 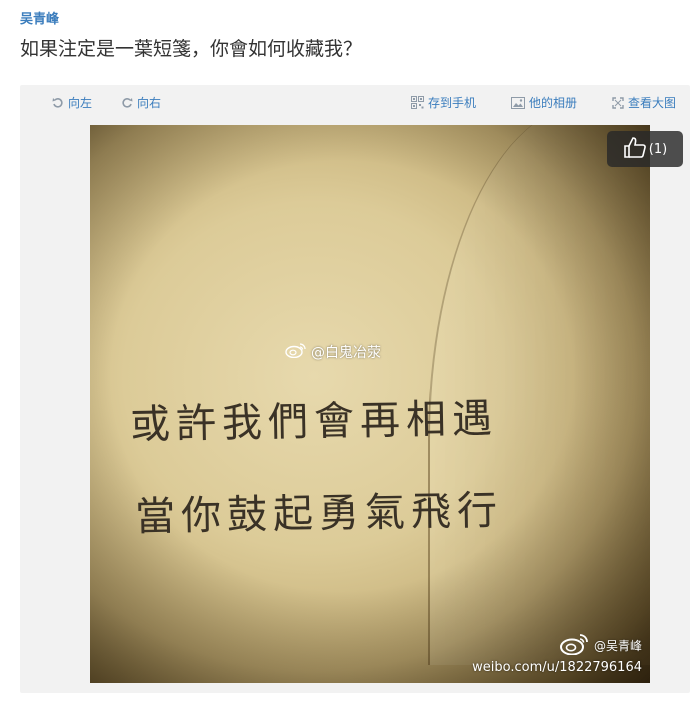 I want to click on view-large-button: 查看大图, so click(x=644, y=102).